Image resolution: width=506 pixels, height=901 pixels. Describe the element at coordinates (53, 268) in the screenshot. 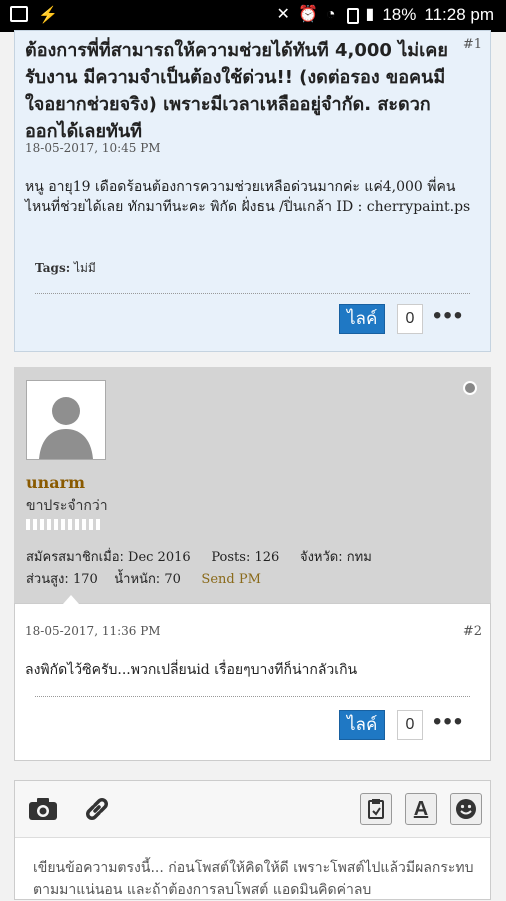

I see `tags-label: Tags:` at that location.